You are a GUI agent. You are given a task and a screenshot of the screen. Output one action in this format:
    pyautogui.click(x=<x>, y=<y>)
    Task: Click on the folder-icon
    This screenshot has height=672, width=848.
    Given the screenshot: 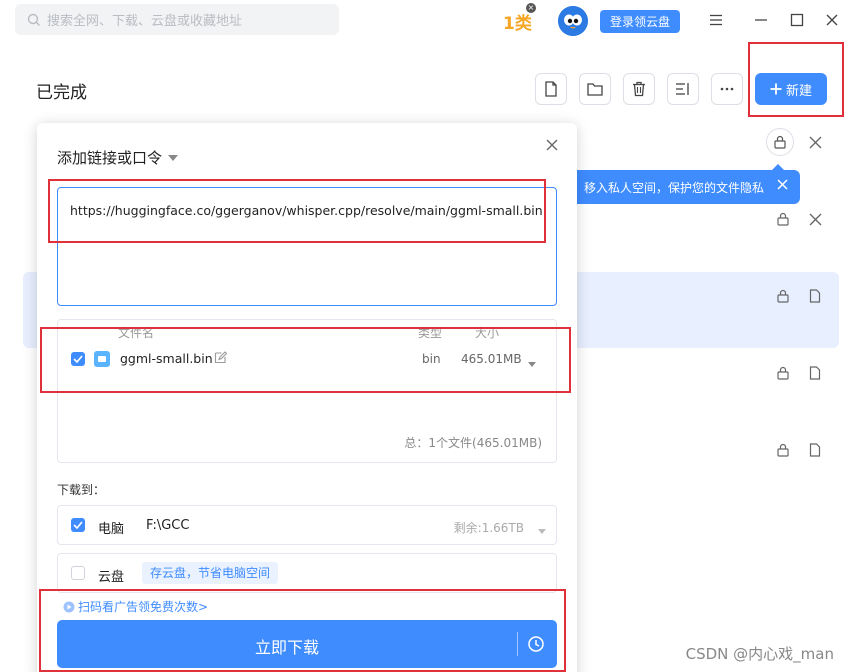 What is the action you would take?
    pyautogui.click(x=595, y=89)
    